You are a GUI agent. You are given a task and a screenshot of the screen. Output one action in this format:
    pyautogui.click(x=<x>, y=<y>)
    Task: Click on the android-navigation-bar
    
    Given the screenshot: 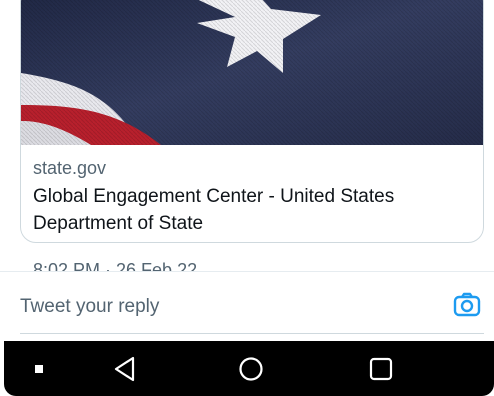 What is the action you would take?
    pyautogui.click(x=249, y=368)
    